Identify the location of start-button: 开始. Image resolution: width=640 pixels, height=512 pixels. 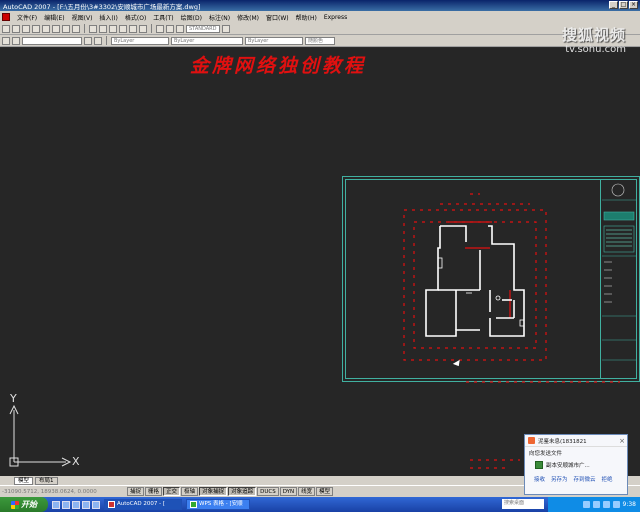
(24, 504).